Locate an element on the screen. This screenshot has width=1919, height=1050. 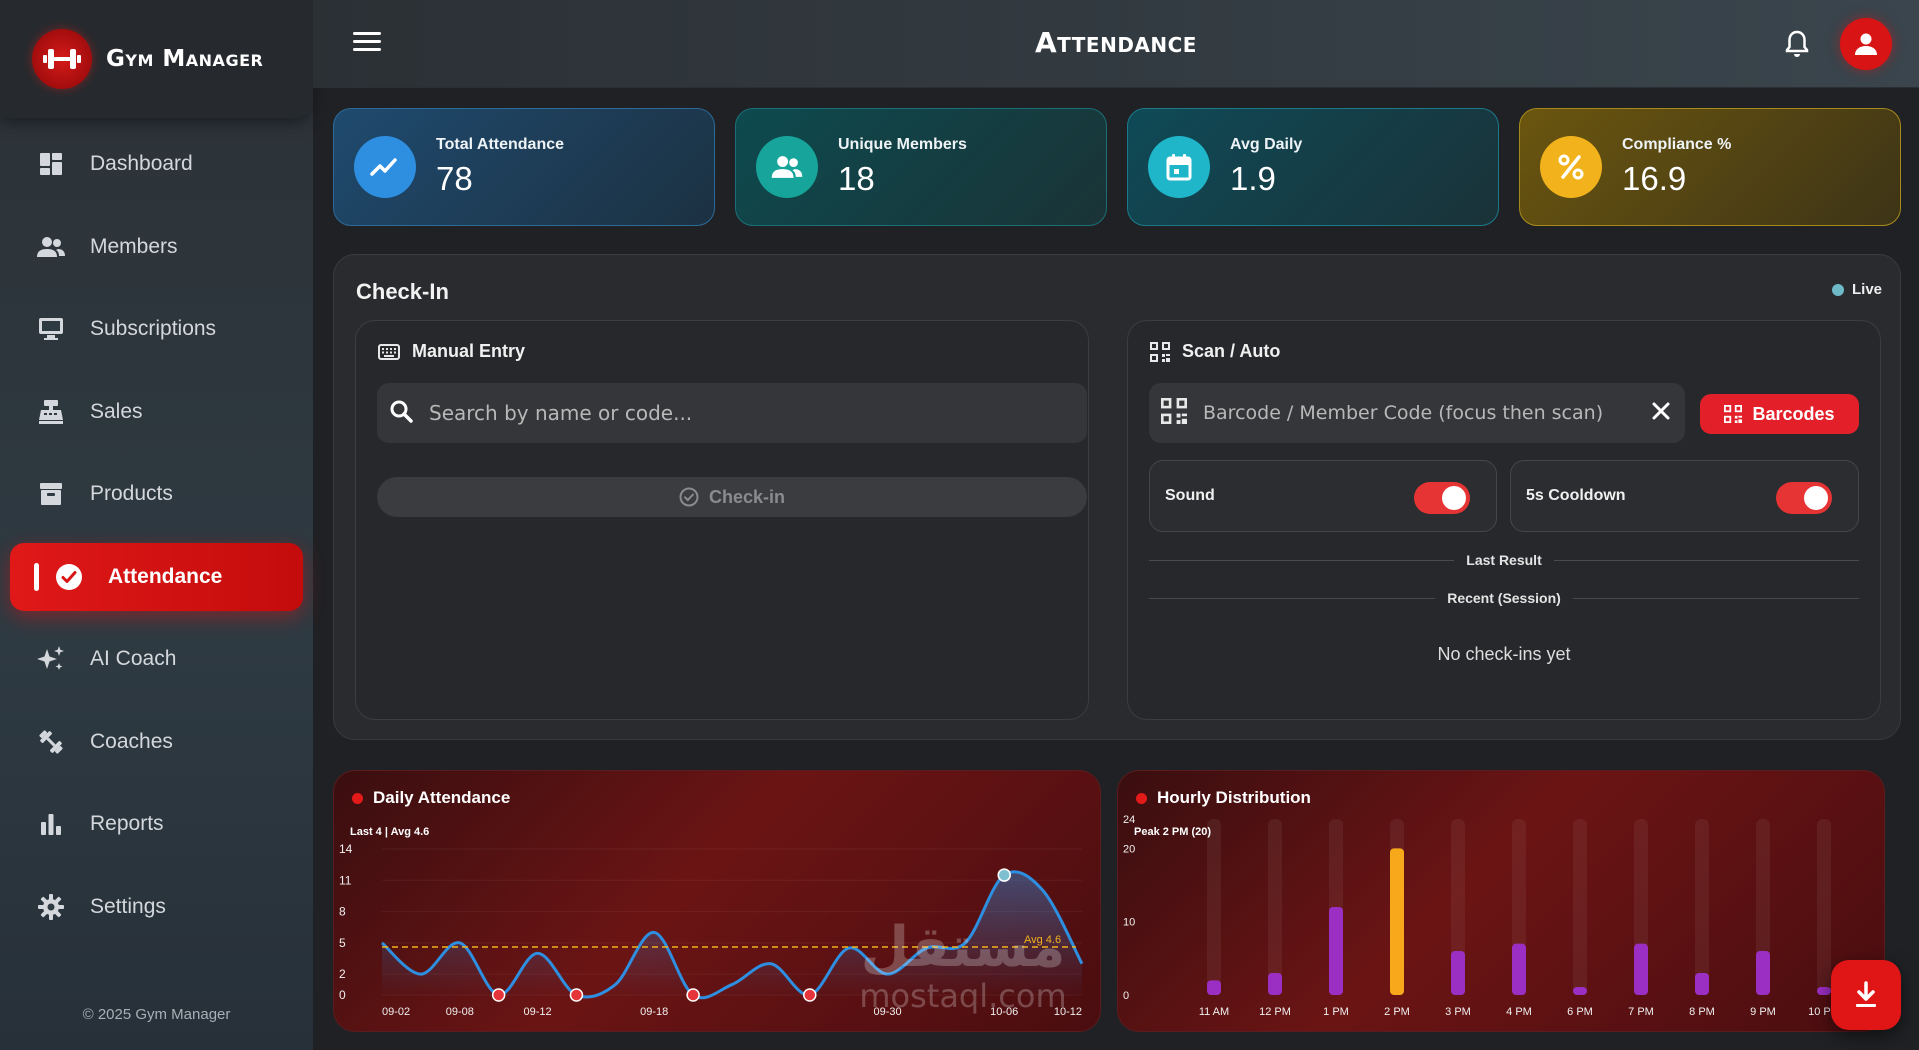
sparkles-icon is located at coordinates (51, 659).